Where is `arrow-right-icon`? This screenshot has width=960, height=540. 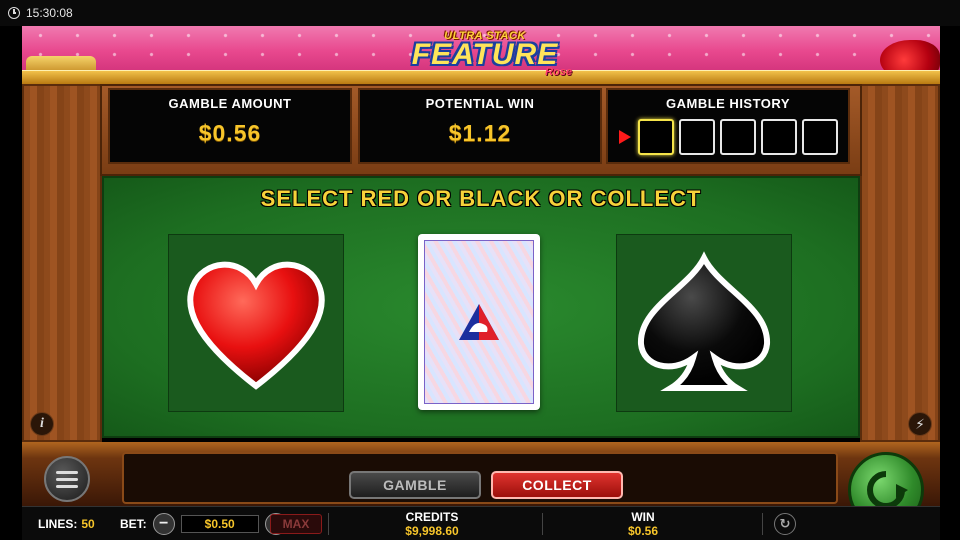
arrow-right-icon is located at coordinates (624, 137).